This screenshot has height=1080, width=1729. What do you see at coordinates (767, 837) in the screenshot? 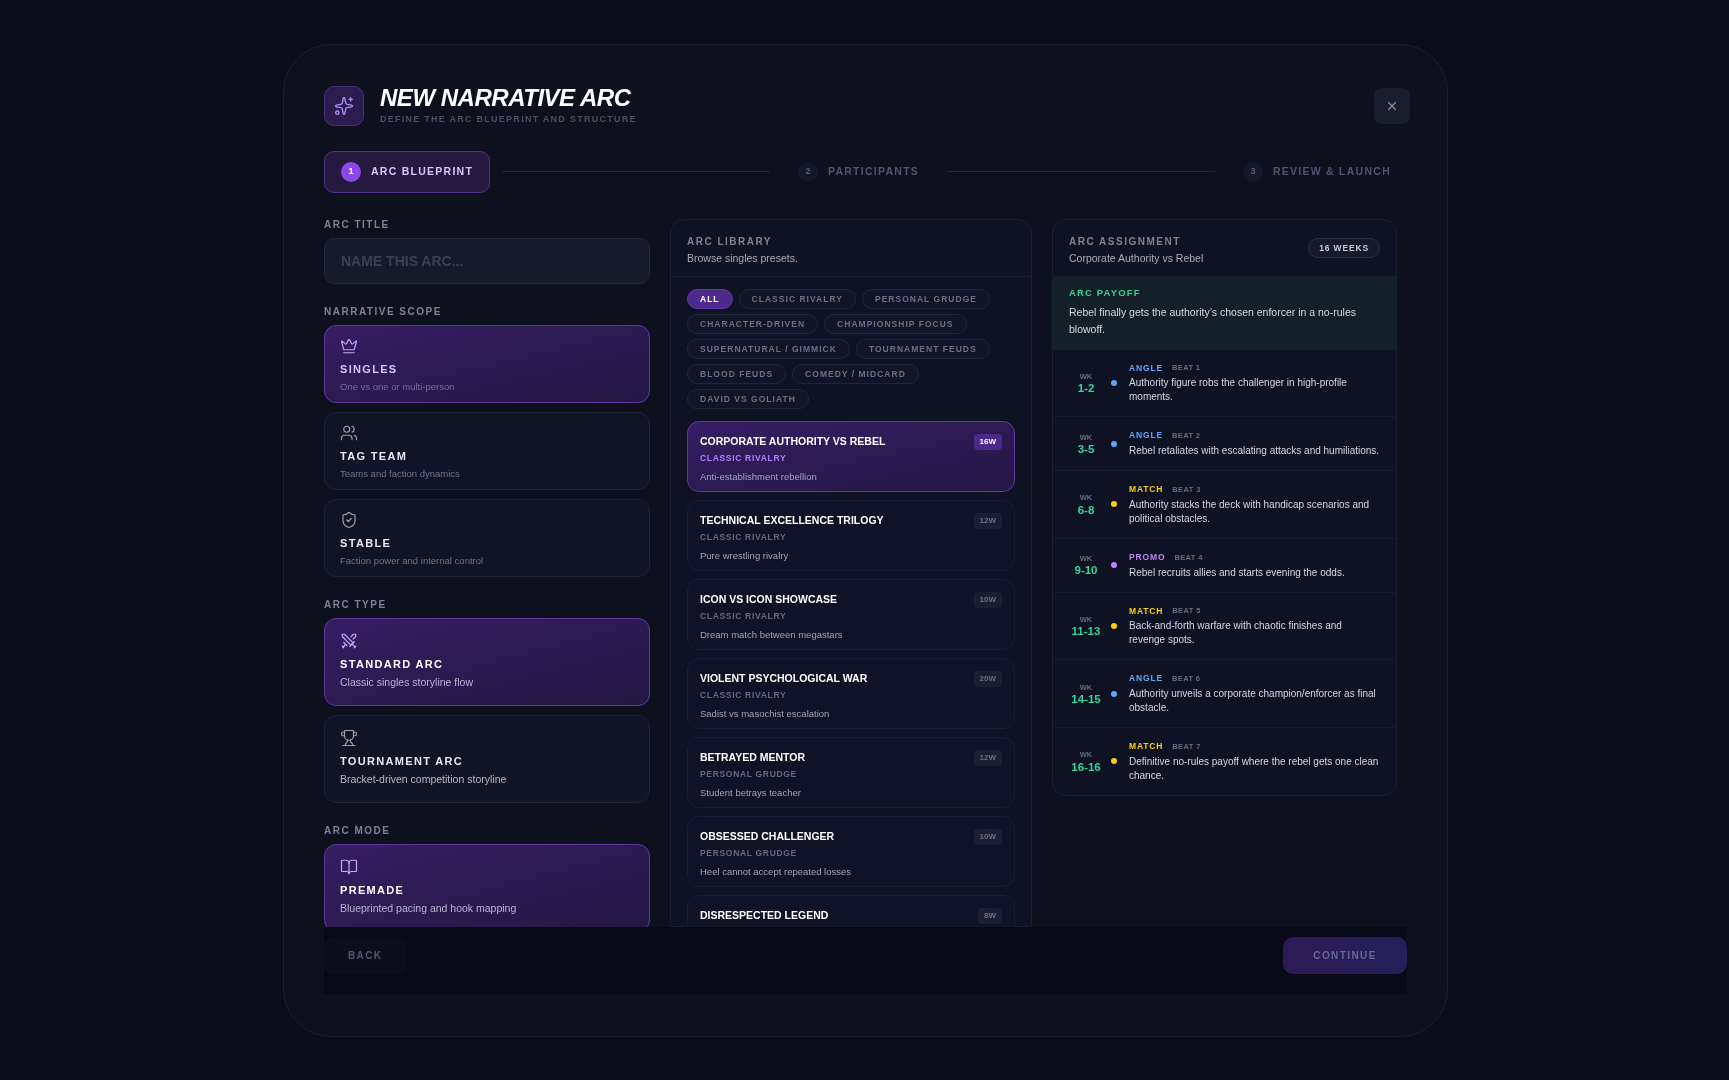
I see `preset-title: OBSESSED CHALLENGER` at bounding box center [767, 837].